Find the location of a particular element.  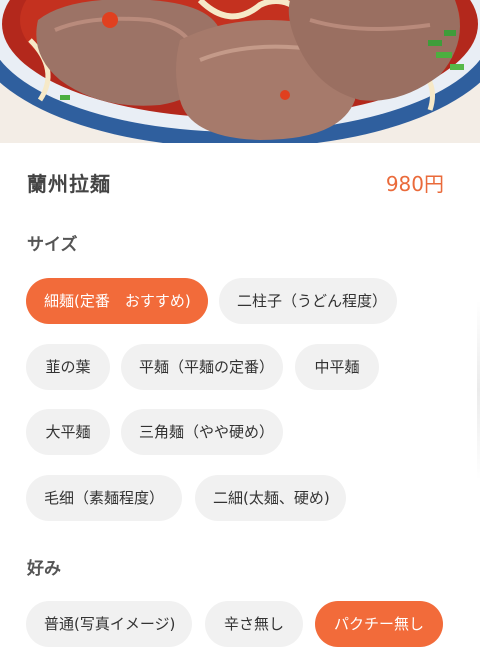

preference-section-label: 好み is located at coordinates (44, 569).